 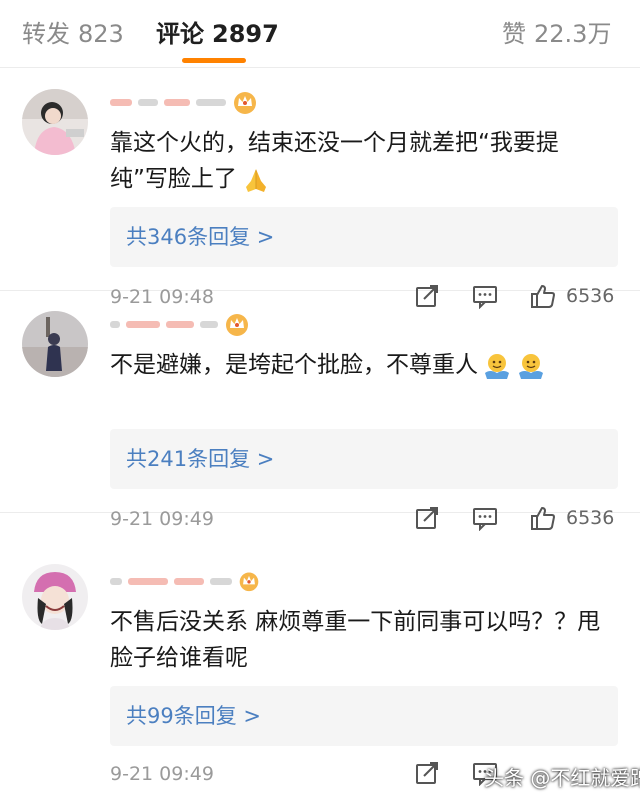 What do you see at coordinates (364, 237) in the screenshot?
I see `replies-link: 共346条回复 >` at bounding box center [364, 237].